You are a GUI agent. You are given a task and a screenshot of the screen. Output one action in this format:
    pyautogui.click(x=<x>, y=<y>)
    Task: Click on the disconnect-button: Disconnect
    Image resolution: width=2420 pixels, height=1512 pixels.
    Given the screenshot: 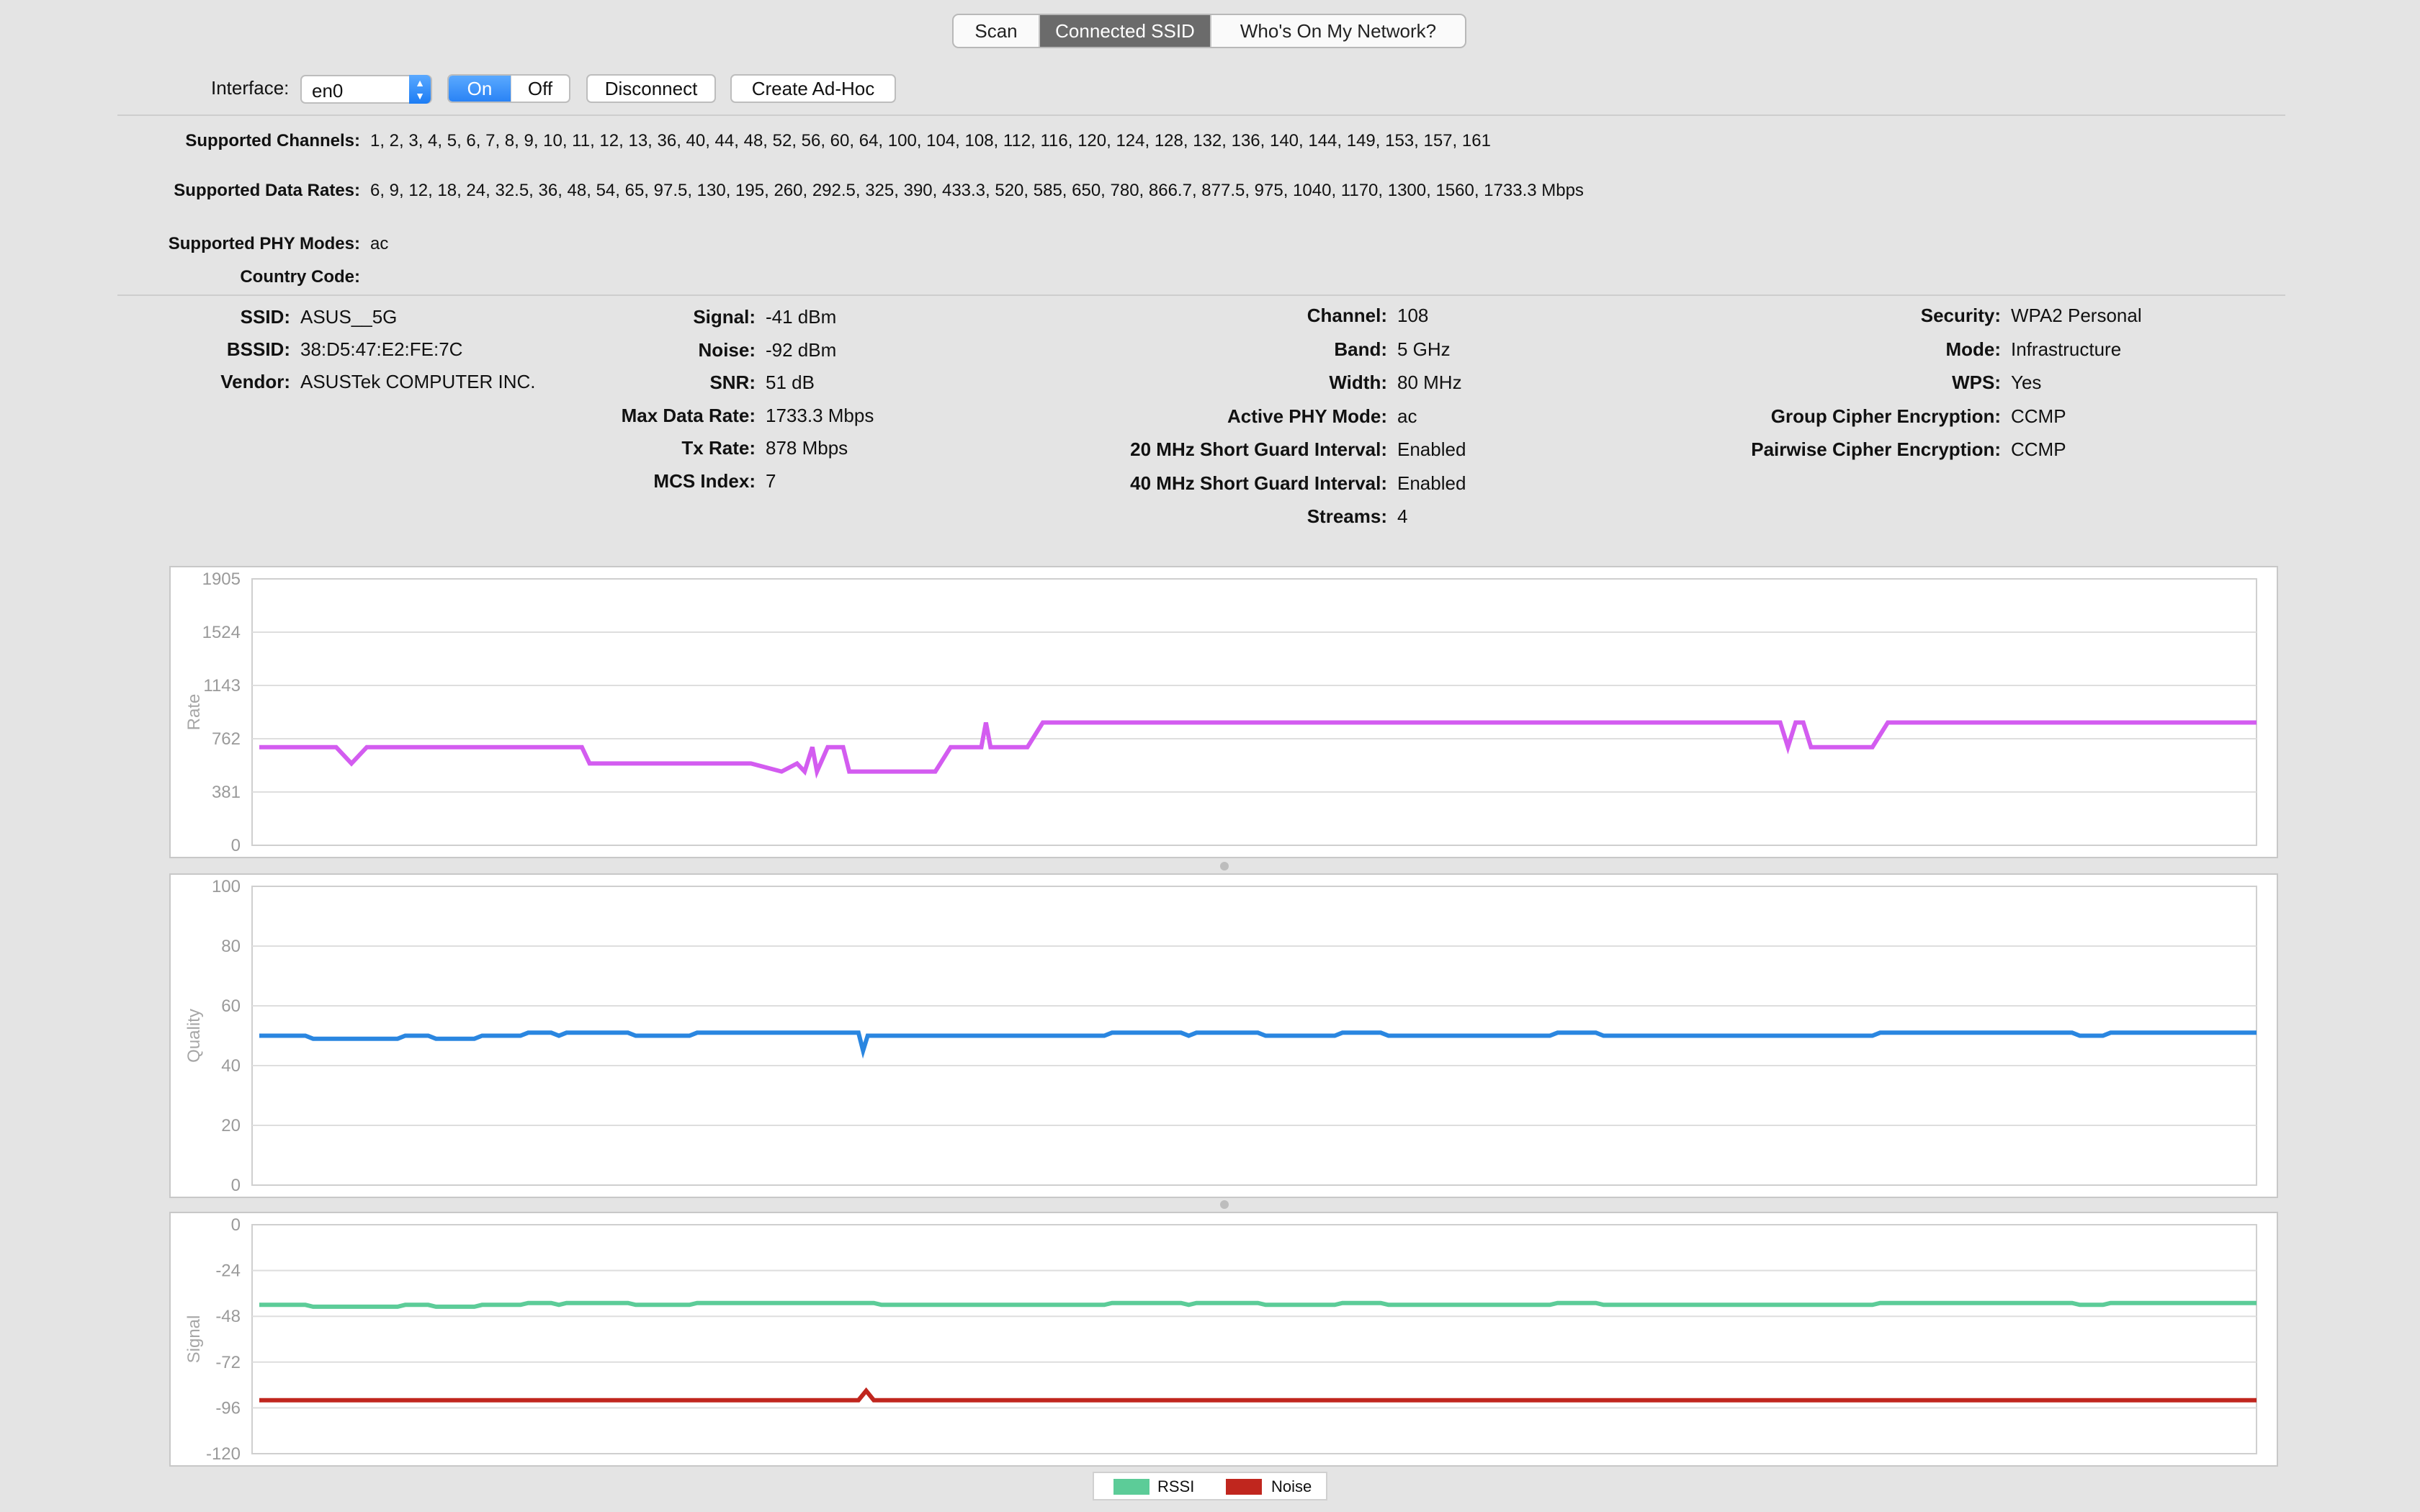 What is the action you would take?
    pyautogui.click(x=651, y=88)
    